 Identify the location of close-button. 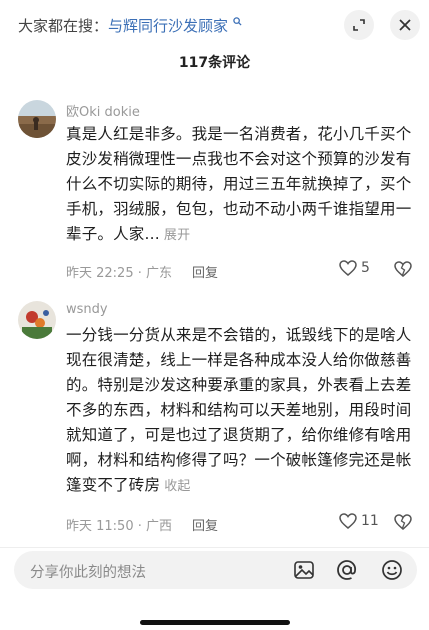
(405, 25).